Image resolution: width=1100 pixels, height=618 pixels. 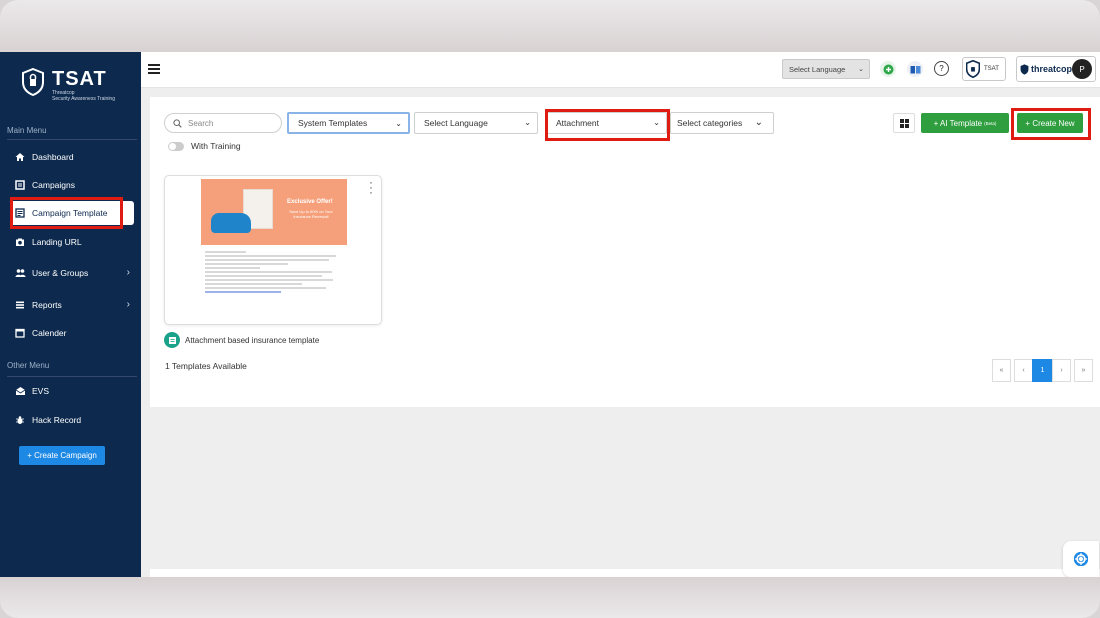 I want to click on create-campaign-button: + Create Campaign, so click(x=62, y=455).